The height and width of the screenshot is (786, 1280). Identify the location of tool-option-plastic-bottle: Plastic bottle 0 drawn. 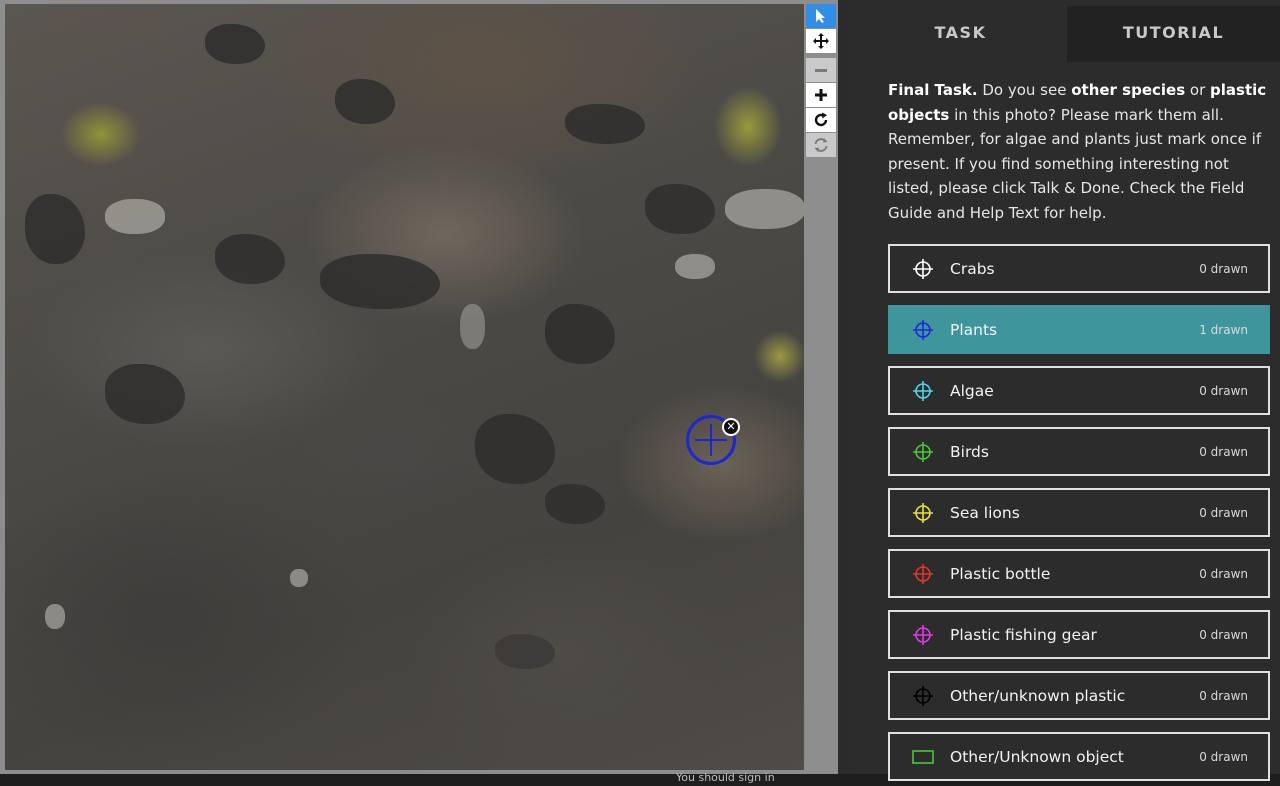
(1079, 573).